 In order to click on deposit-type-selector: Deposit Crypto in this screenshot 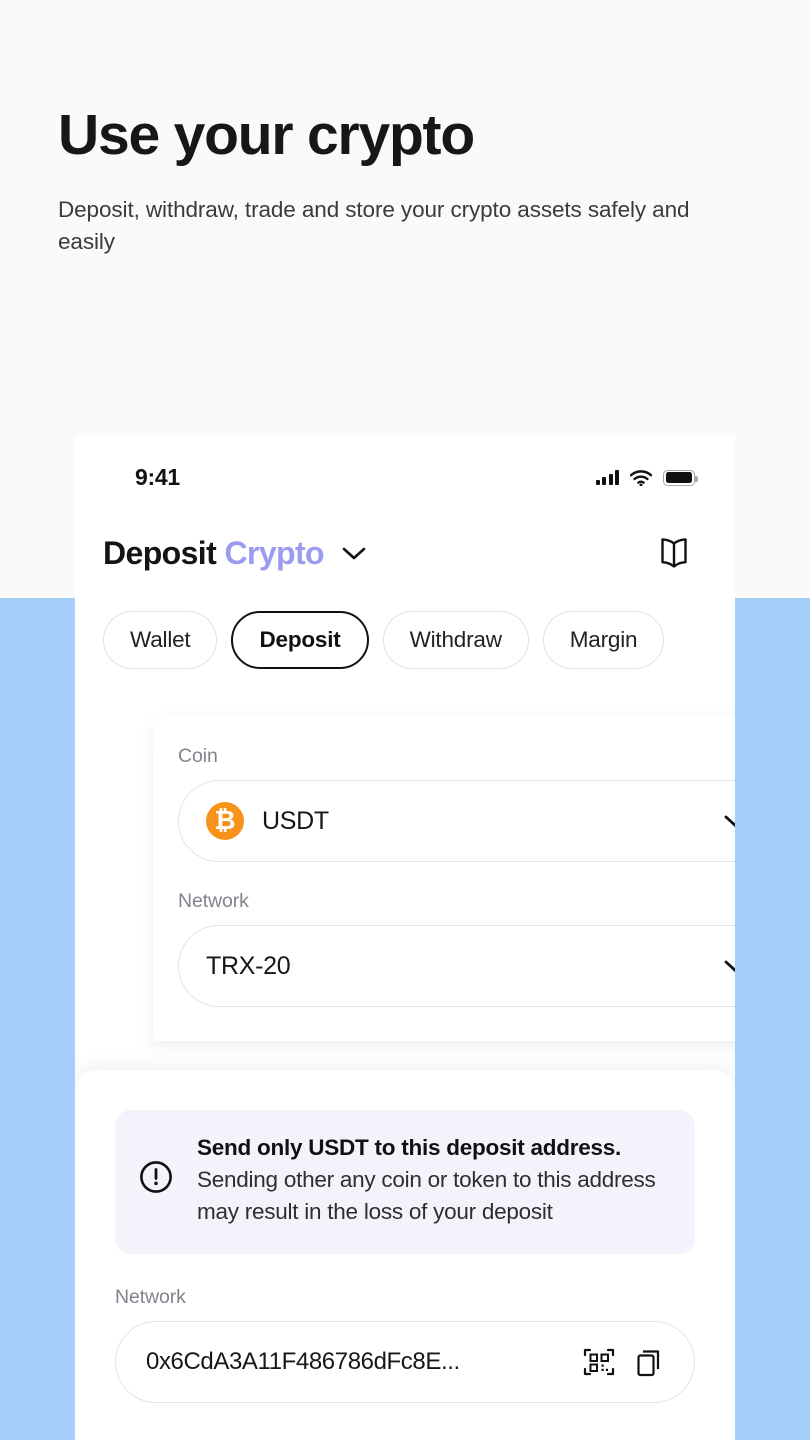, I will do `click(235, 553)`.